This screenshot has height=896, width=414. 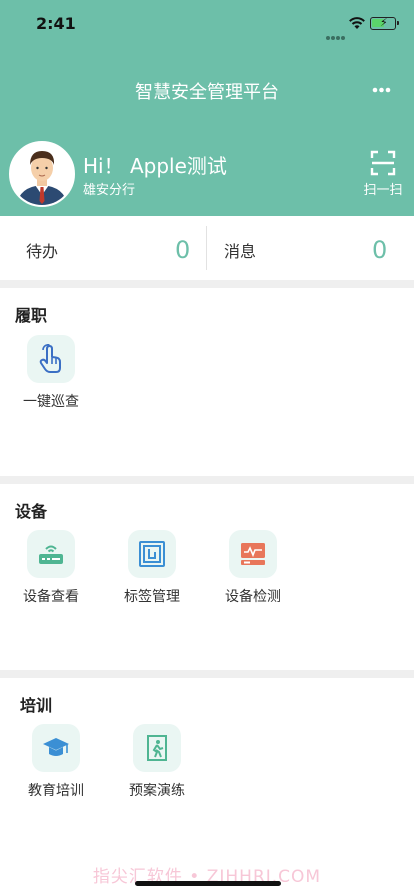 I want to click on tile-device-view: 设备查看, so click(x=51, y=568).